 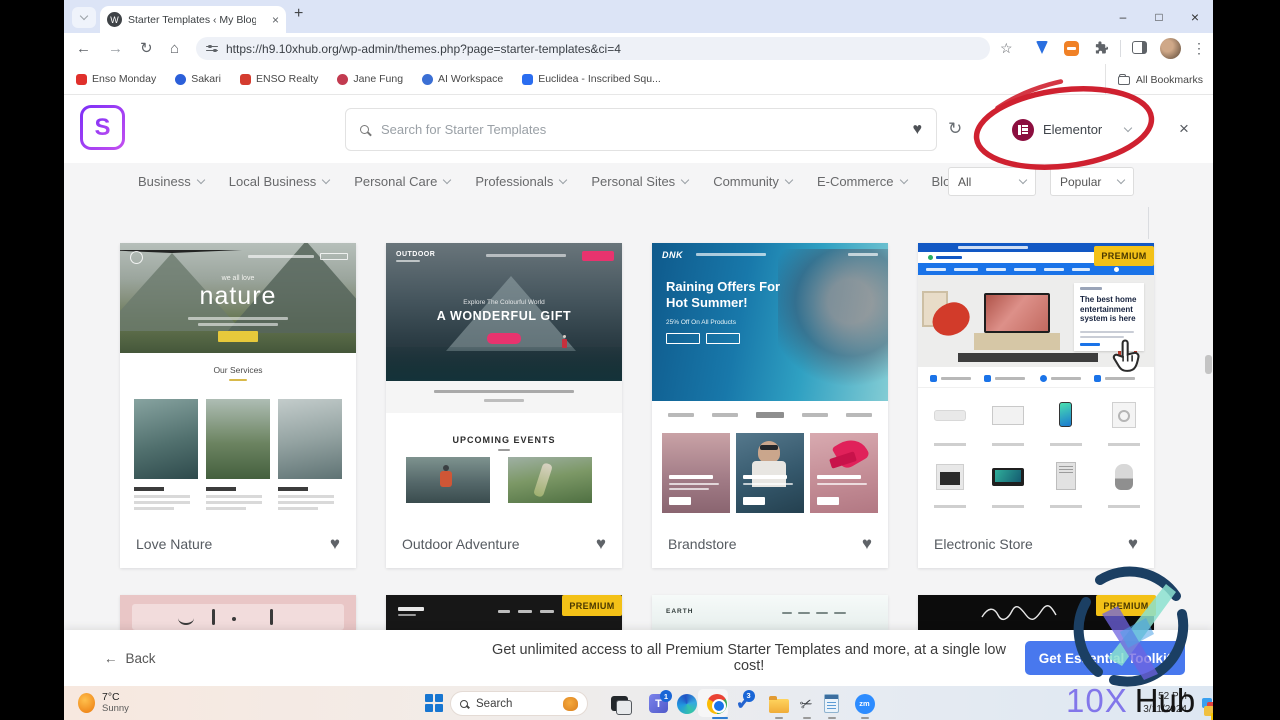 What do you see at coordinates (115, 708) in the screenshot?
I see `weather-condition: Sunny` at bounding box center [115, 708].